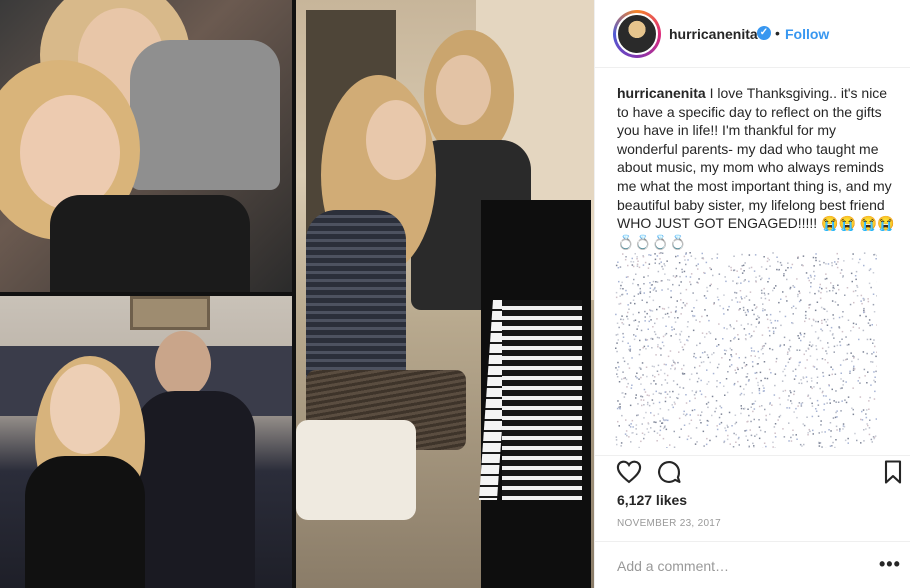 This screenshot has height=588, width=910. Describe the element at coordinates (893, 472) in the screenshot. I see `bookmark-icon` at that location.